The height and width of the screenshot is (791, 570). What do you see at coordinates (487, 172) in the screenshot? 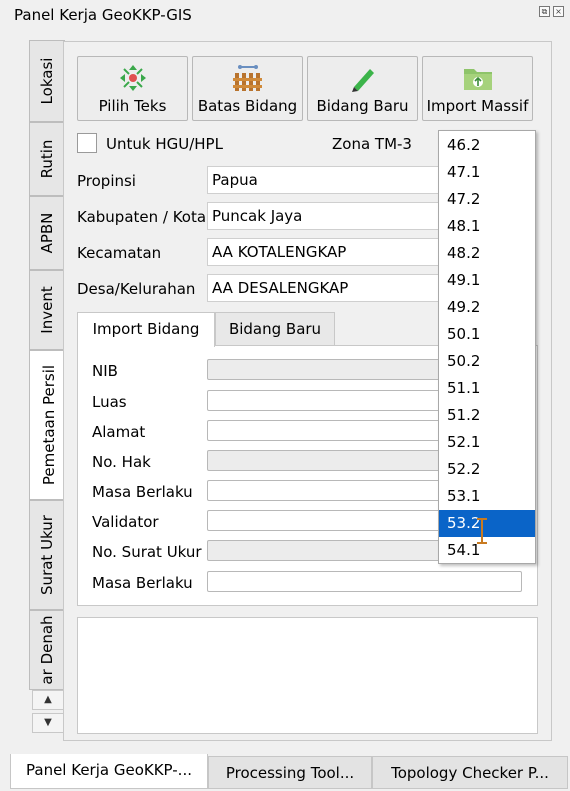
I see `zona-option: 47.1` at bounding box center [487, 172].